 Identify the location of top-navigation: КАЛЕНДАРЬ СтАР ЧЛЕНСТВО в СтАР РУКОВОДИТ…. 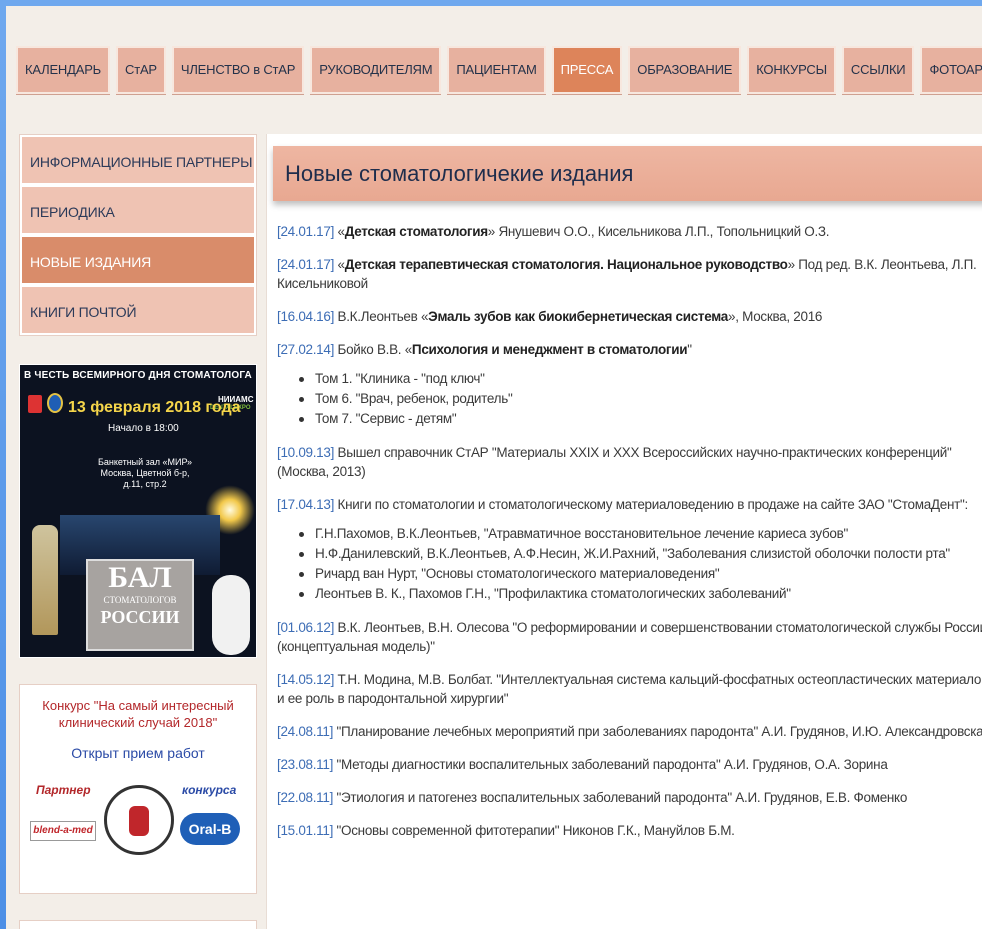
(499, 71).